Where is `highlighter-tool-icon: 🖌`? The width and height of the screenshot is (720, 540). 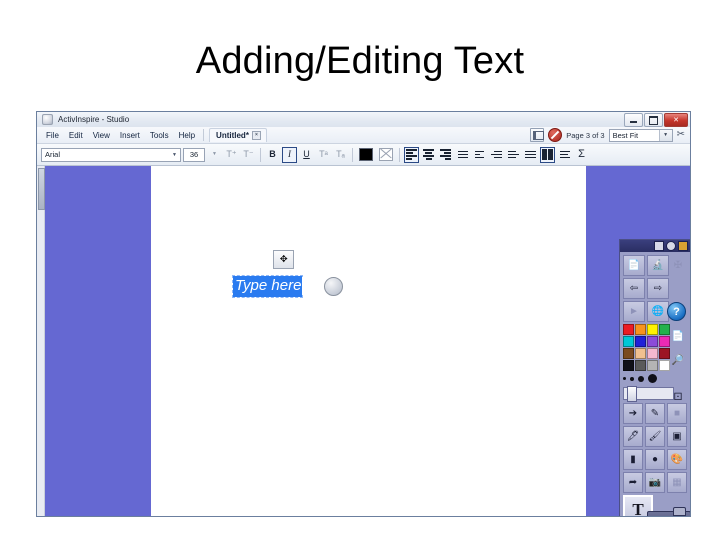 highlighter-tool-icon: 🖌 is located at coordinates (655, 436).